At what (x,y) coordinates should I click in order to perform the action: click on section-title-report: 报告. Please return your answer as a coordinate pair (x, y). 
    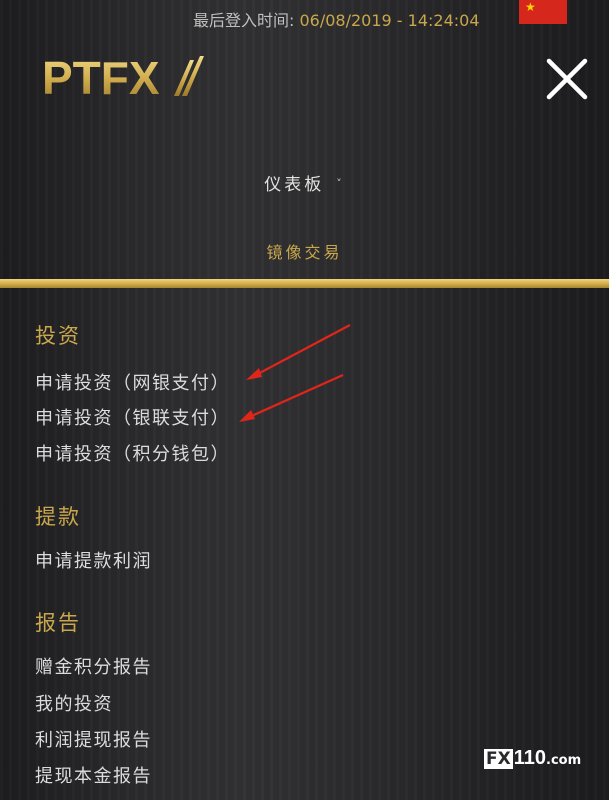
    Looking at the image, I should click on (58, 623).